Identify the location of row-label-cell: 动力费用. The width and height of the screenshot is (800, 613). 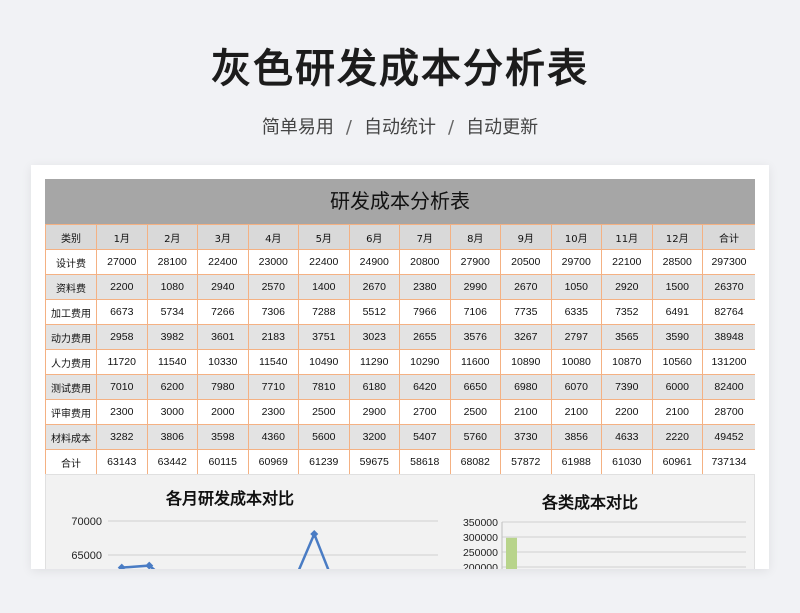
(71, 337).